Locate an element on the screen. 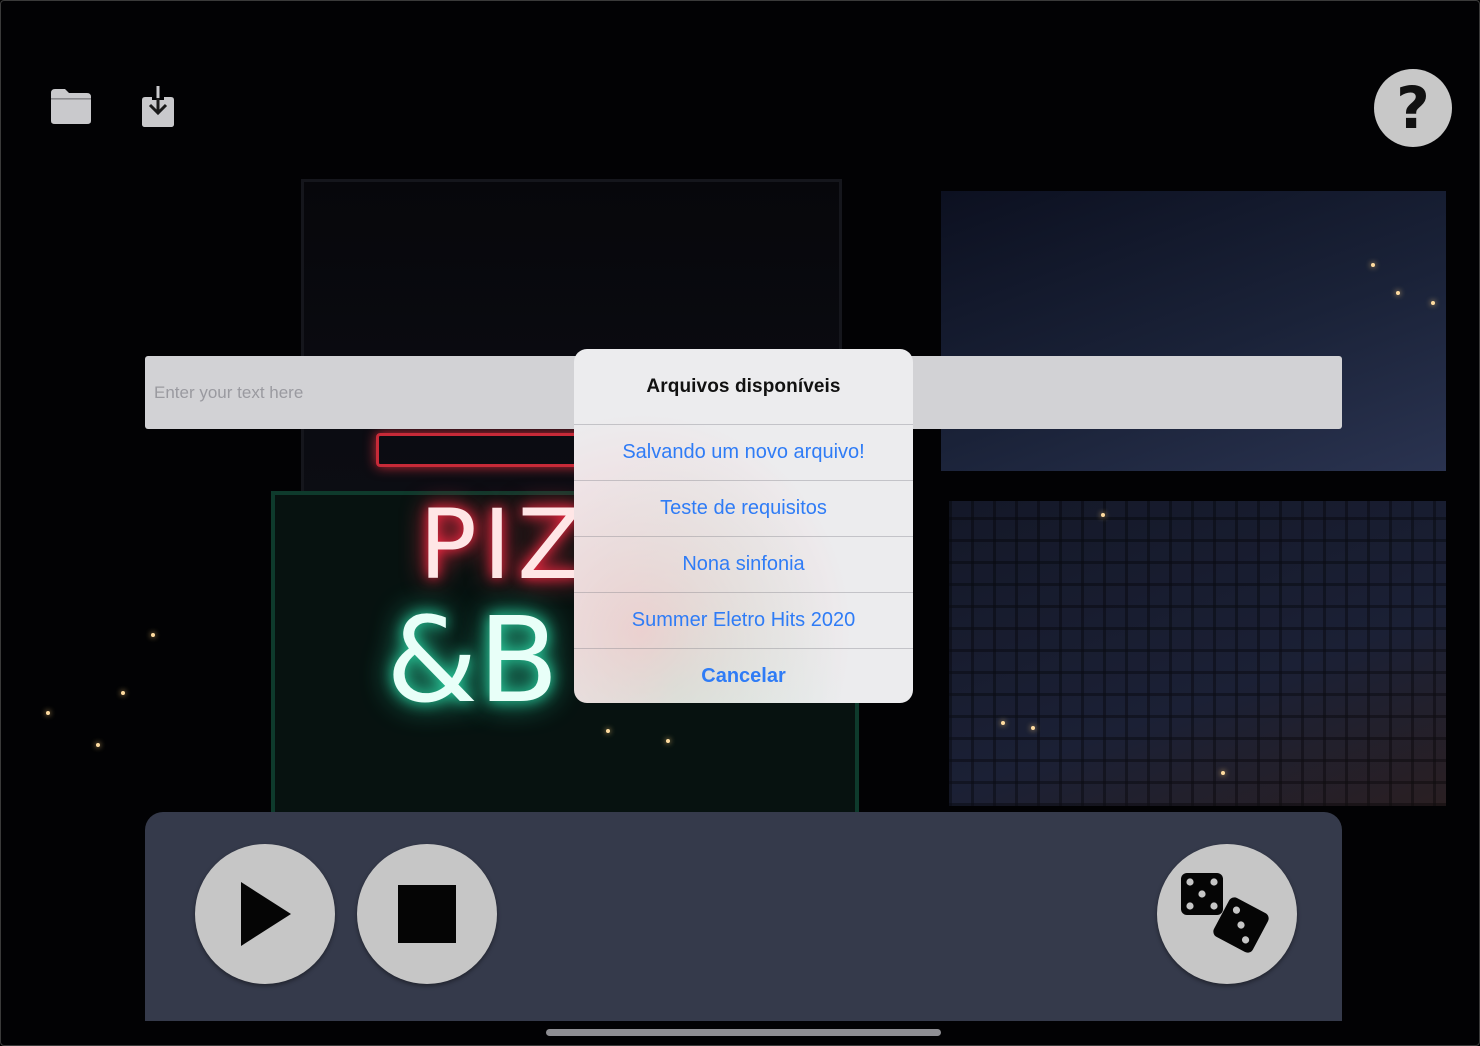 This screenshot has height=1046, width=1480. neon-frame is located at coordinates (484, 450).